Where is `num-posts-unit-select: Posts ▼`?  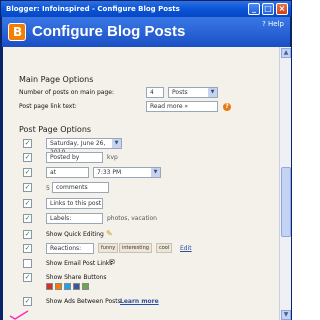 num-posts-unit-select: Posts ▼ is located at coordinates (193, 92).